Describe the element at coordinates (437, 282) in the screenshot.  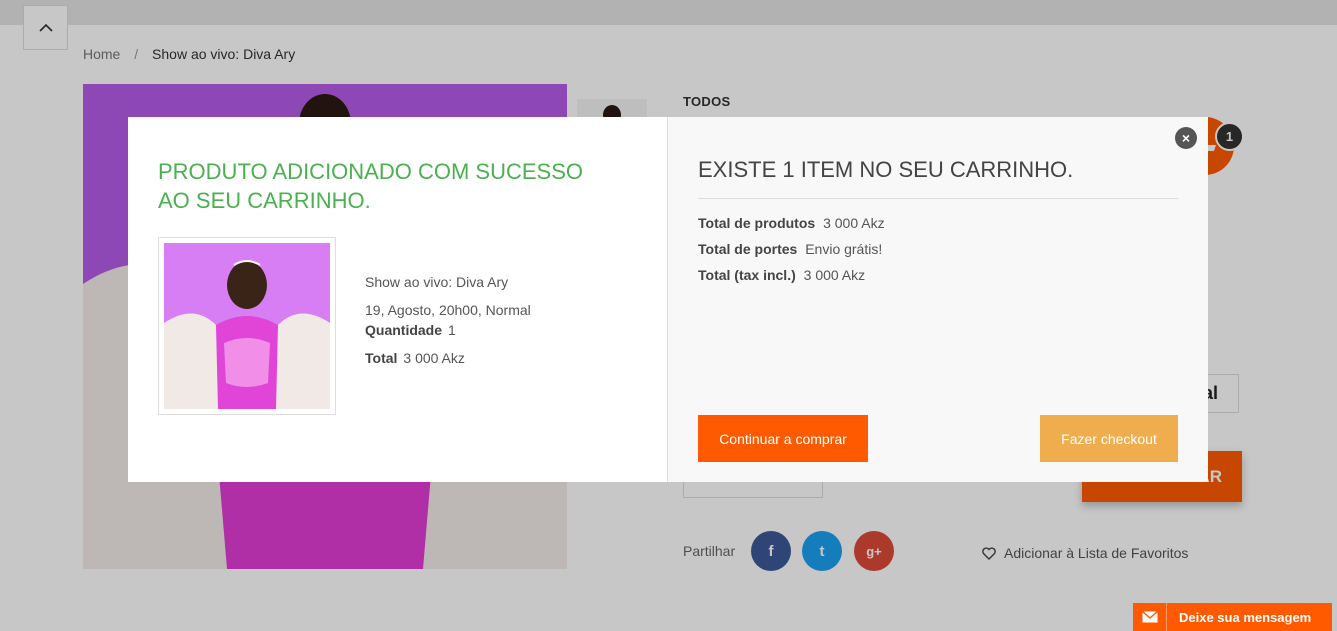
I see `modal-product-name: Show ao vivo: Diva Ary` at that location.